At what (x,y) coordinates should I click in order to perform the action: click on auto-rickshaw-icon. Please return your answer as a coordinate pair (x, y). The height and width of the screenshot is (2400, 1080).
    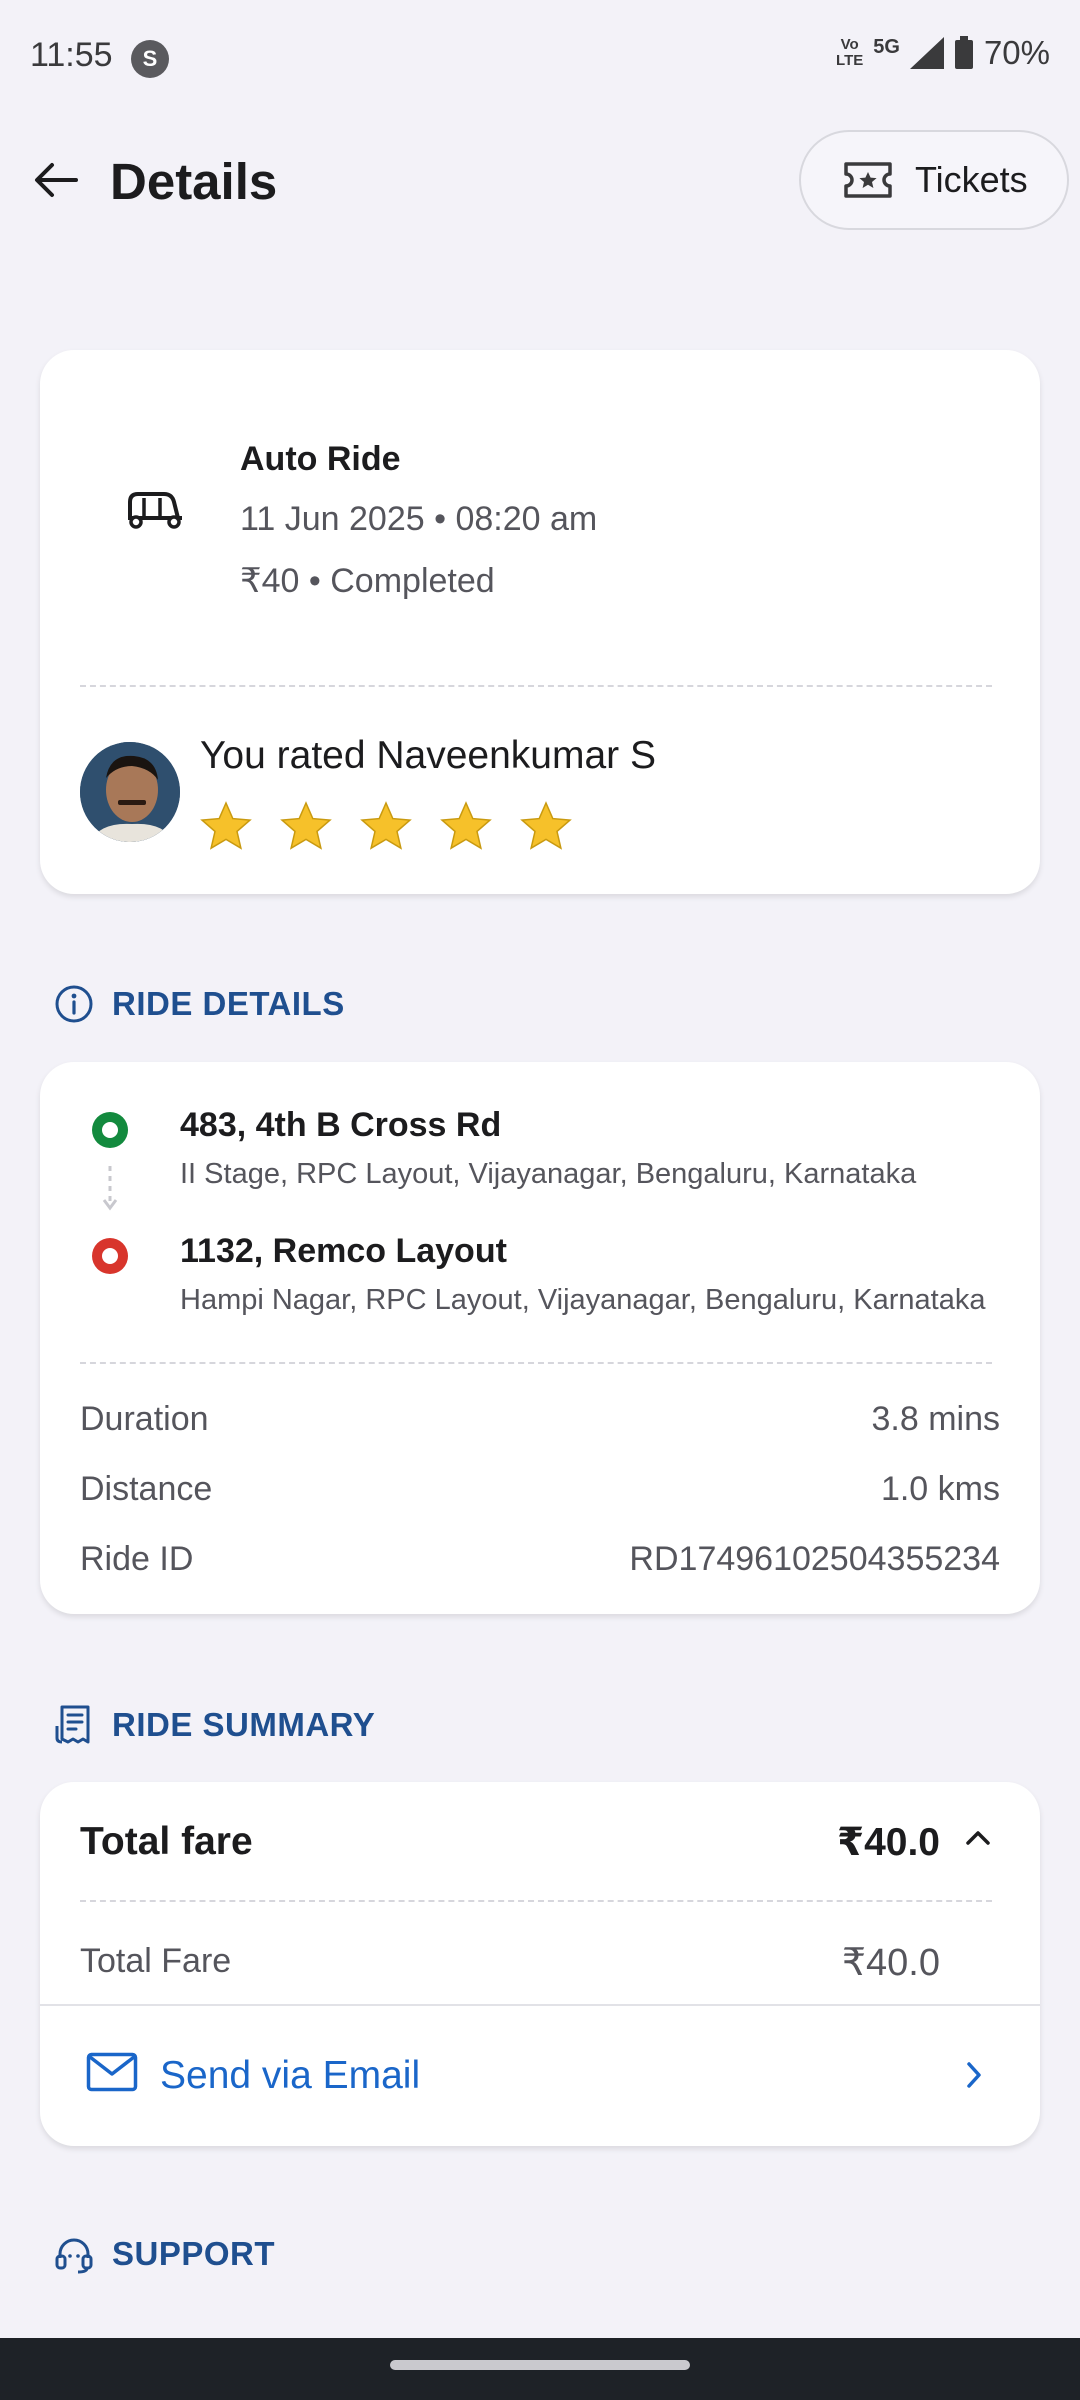
    Looking at the image, I should click on (155, 510).